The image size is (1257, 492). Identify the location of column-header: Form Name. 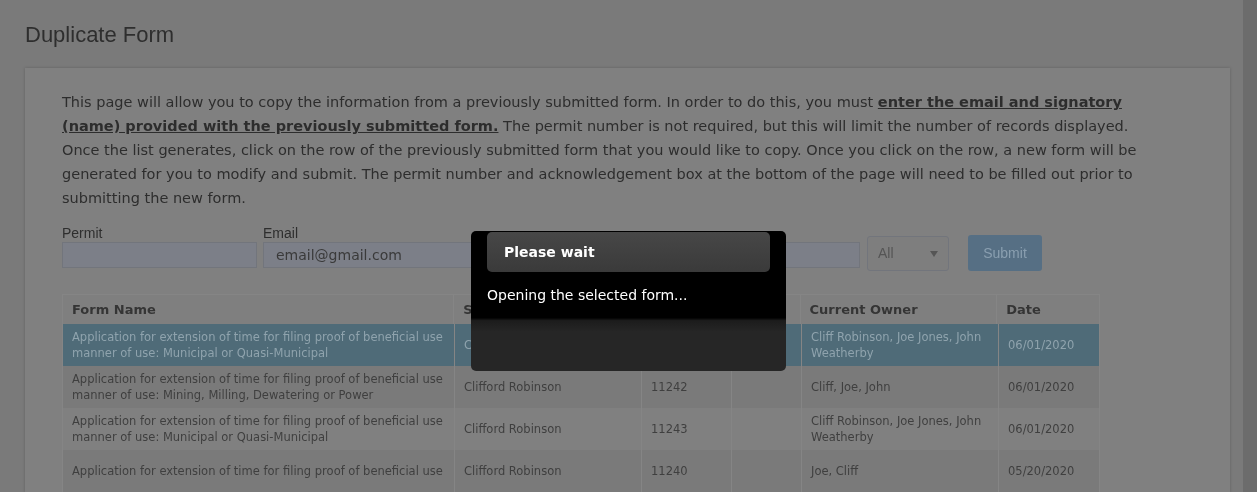
(114, 309).